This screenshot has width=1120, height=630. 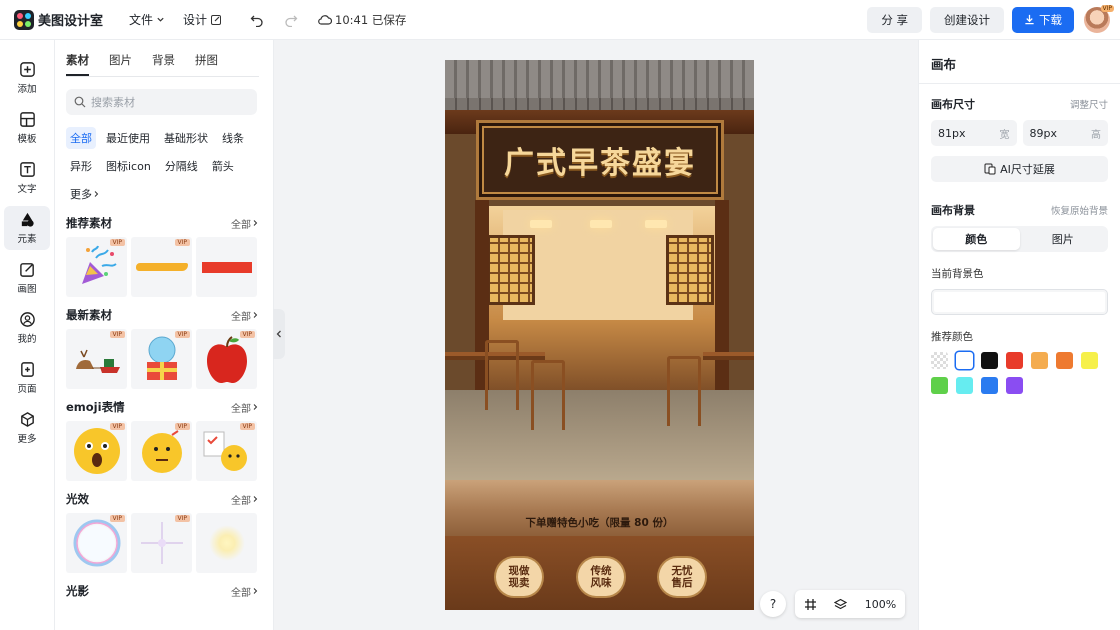 I want to click on rail-item-elements: 元素, so click(x=27, y=228).